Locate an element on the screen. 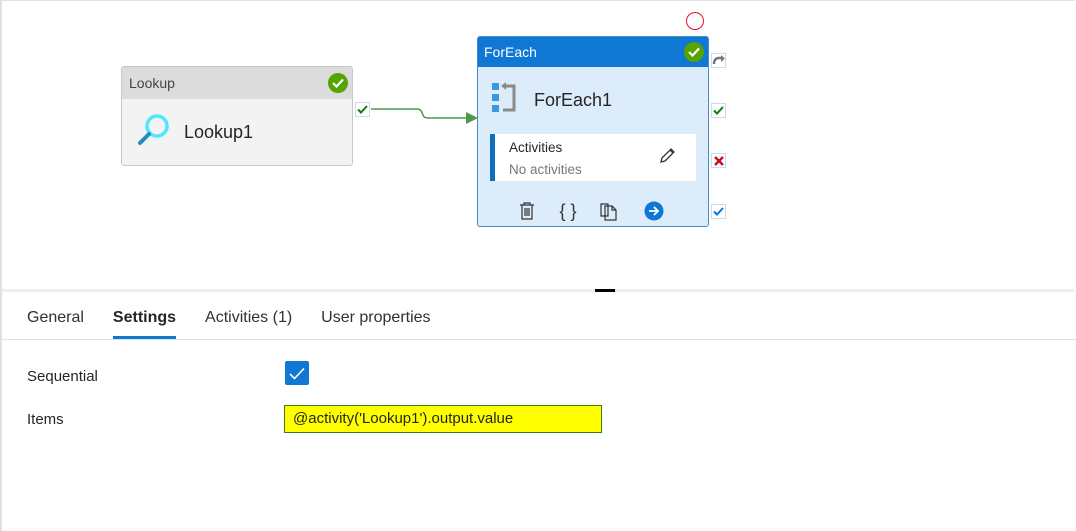 The height and width of the screenshot is (531, 1076). completion-port is located at coordinates (718, 211).